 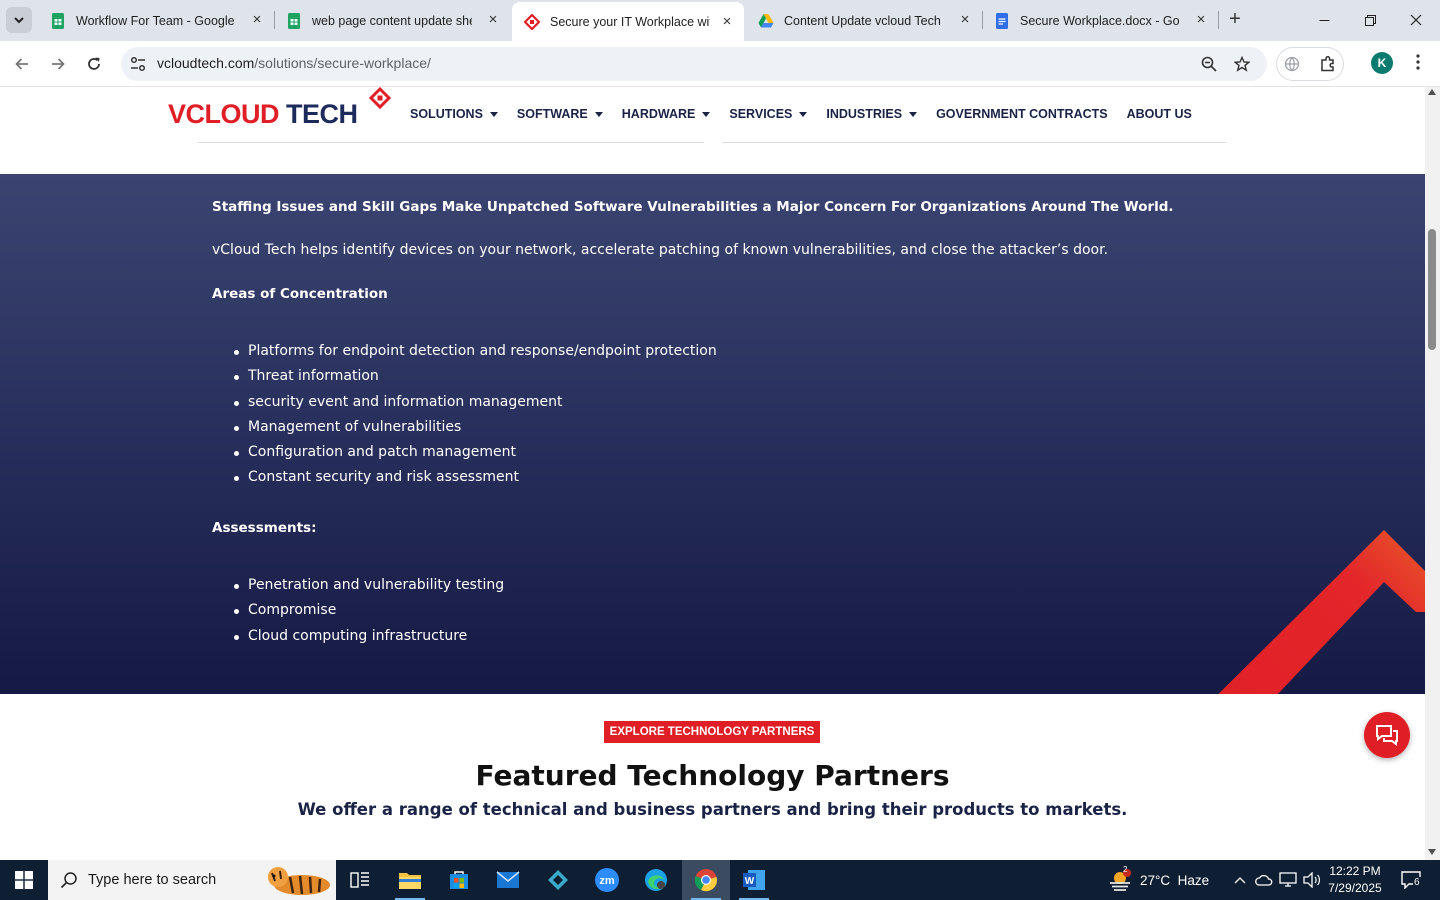 I want to click on zoom-button, so click(x=1209, y=64).